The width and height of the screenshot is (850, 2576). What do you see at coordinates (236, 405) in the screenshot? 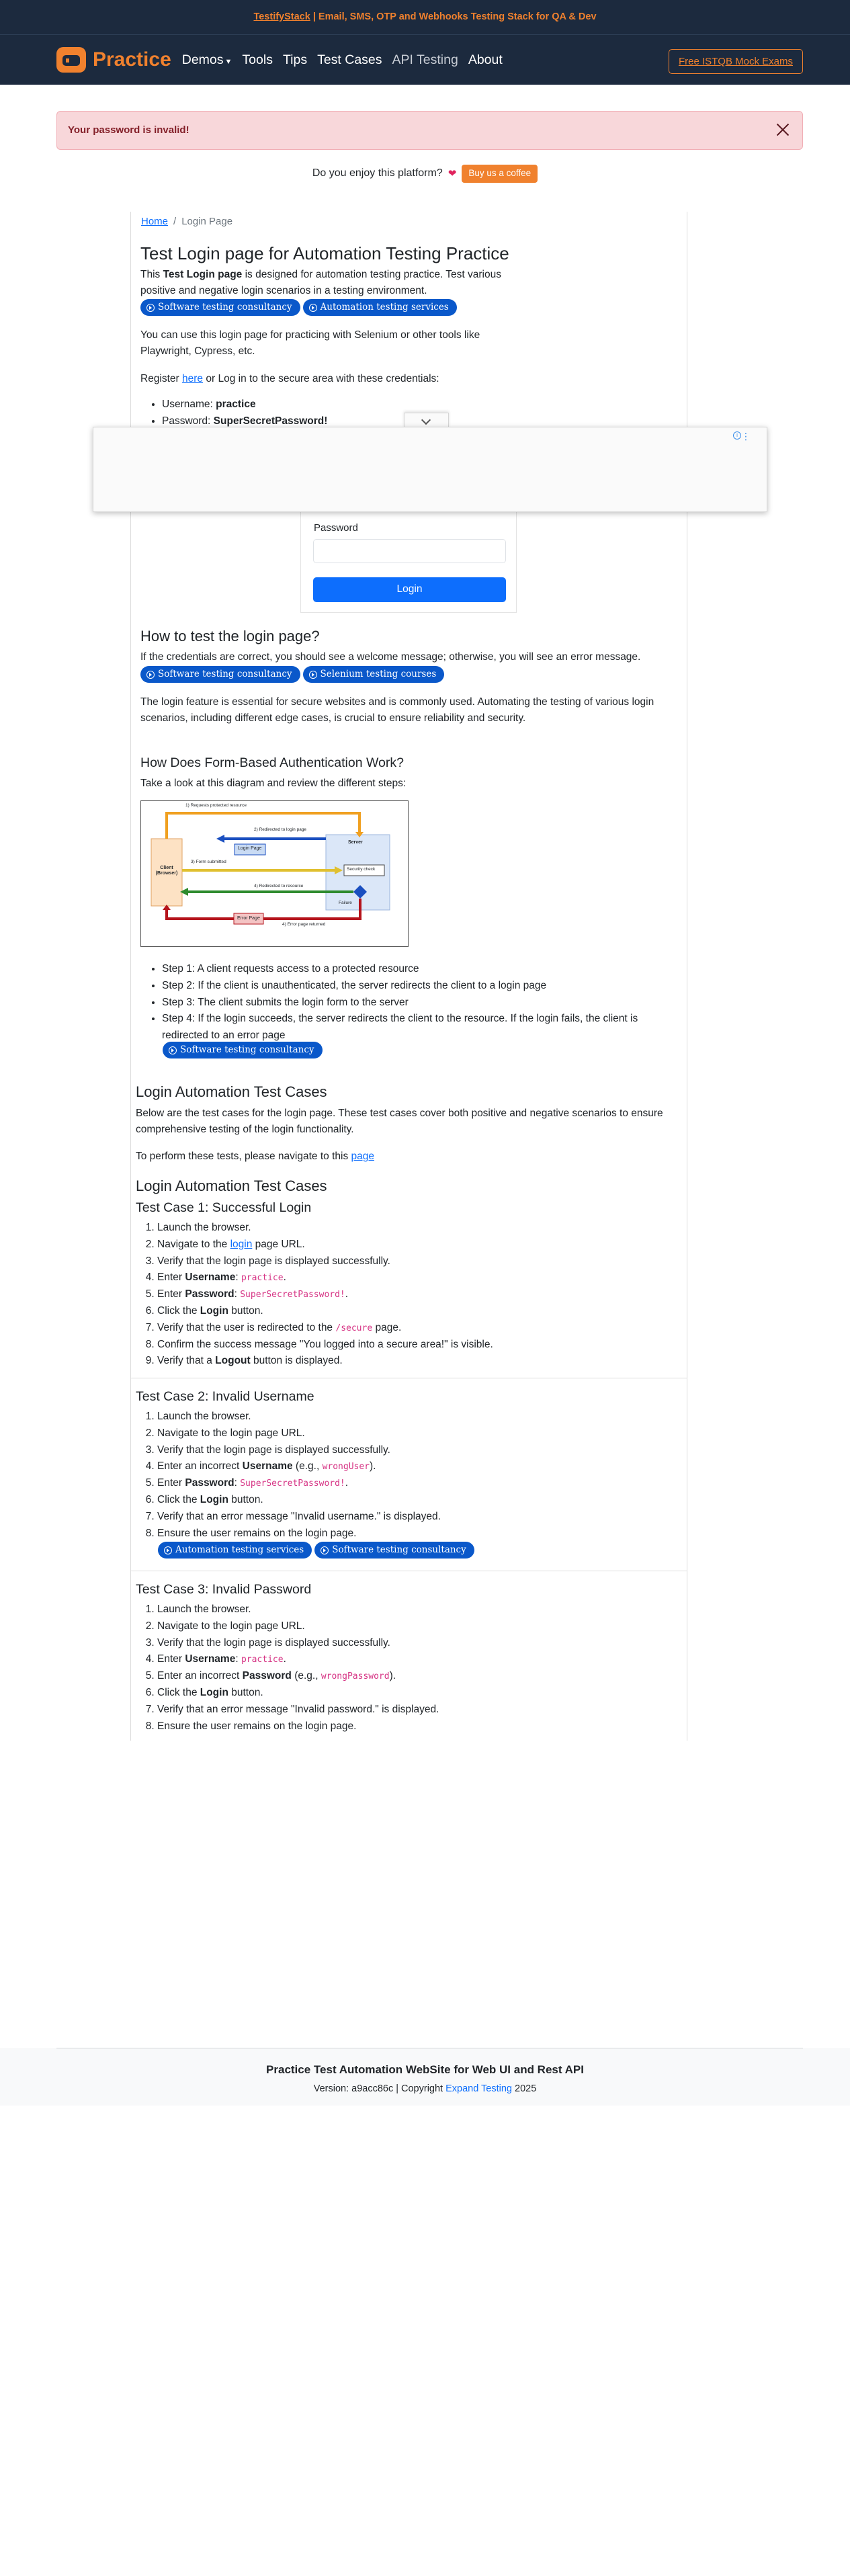
I see `credential-username-value: practice` at bounding box center [236, 405].